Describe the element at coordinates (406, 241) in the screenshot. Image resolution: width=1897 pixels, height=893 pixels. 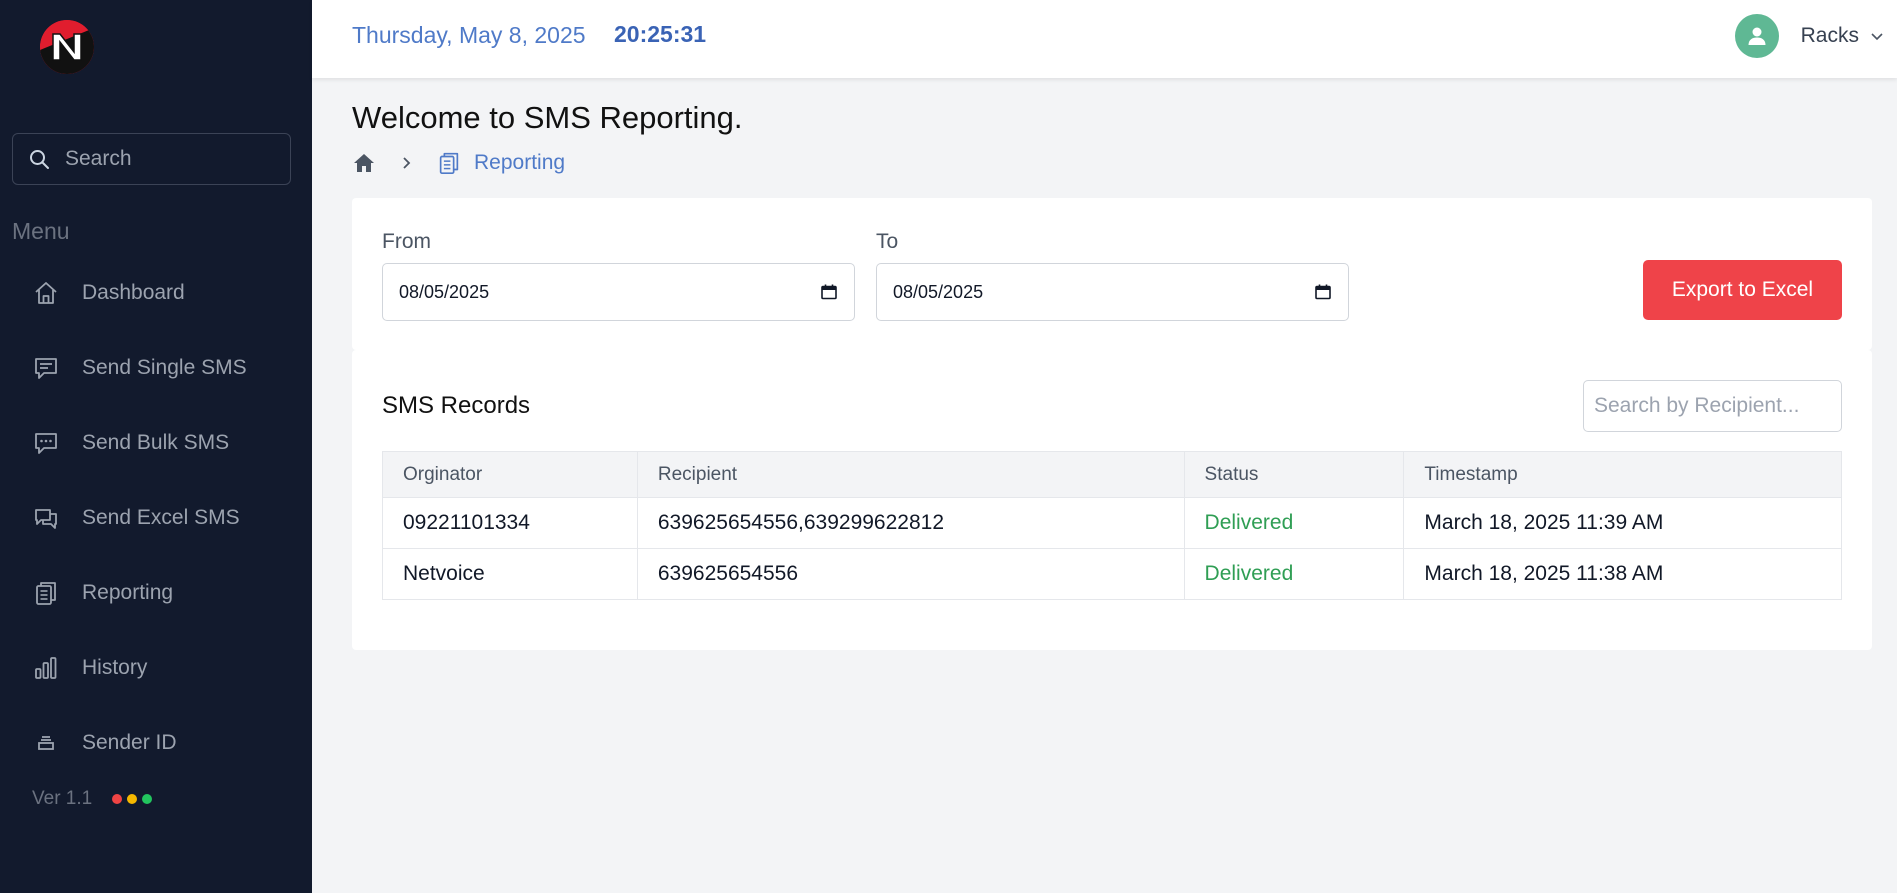
I see `from-label: From` at that location.